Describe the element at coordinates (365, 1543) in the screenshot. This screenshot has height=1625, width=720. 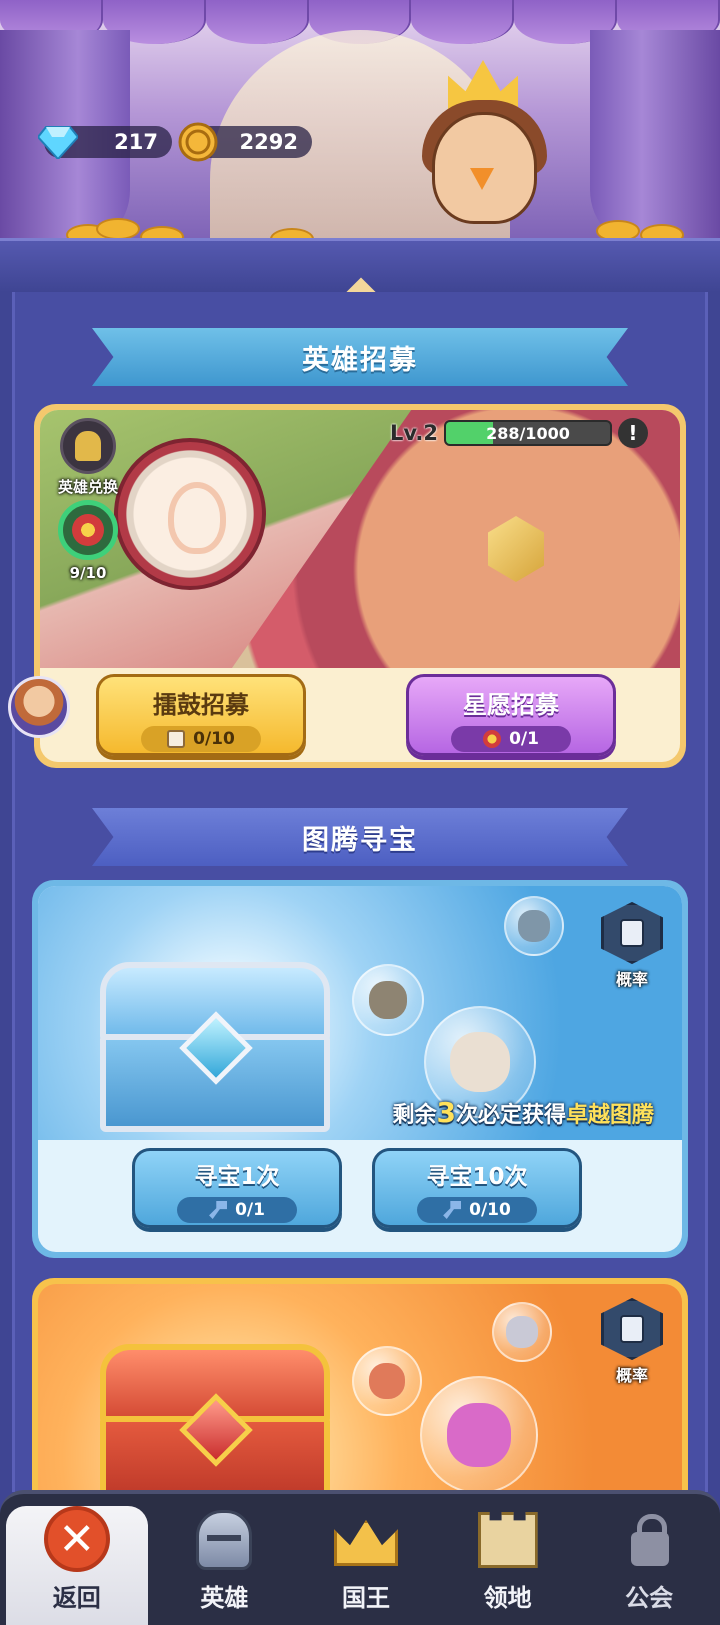
I see `crown-icon` at that location.